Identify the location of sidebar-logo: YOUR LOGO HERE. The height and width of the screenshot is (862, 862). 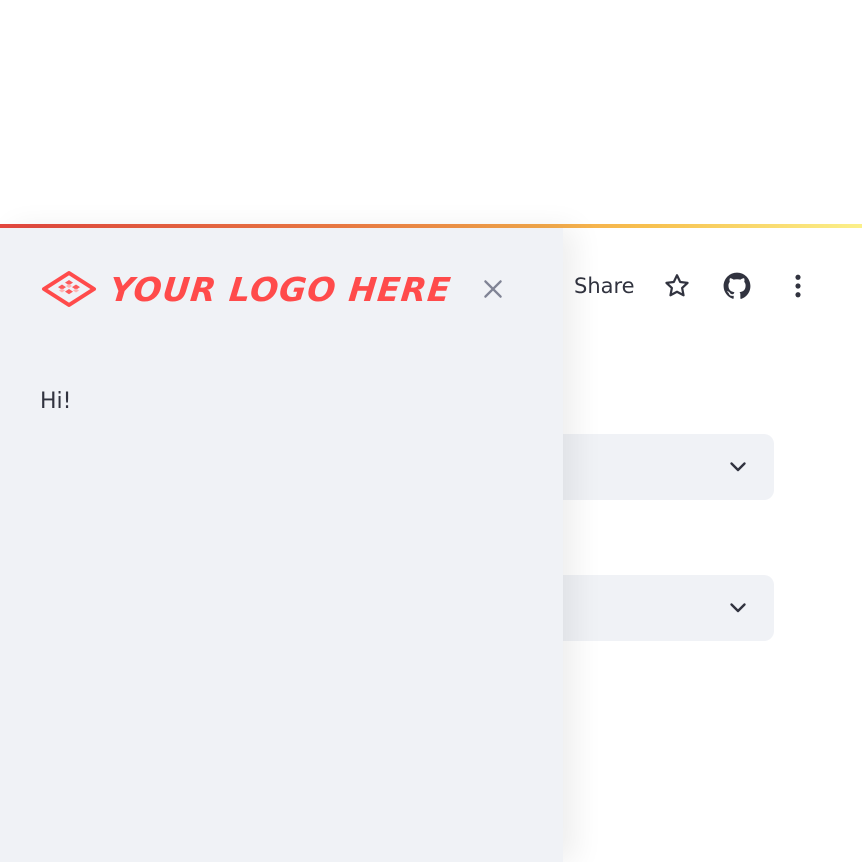
(247, 289).